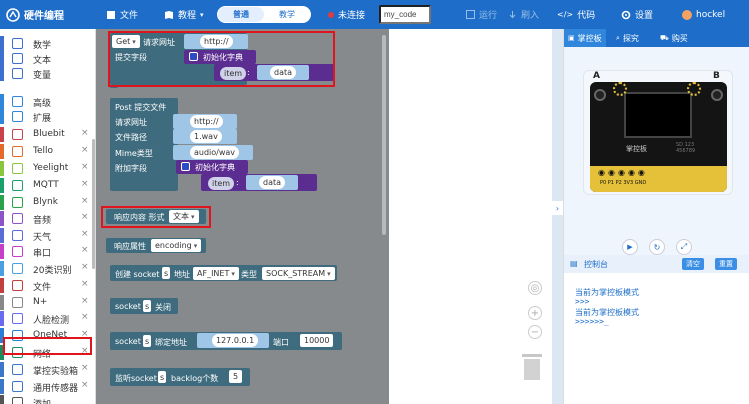  I want to click on tab-explore: ⌕ 探究, so click(627, 38).